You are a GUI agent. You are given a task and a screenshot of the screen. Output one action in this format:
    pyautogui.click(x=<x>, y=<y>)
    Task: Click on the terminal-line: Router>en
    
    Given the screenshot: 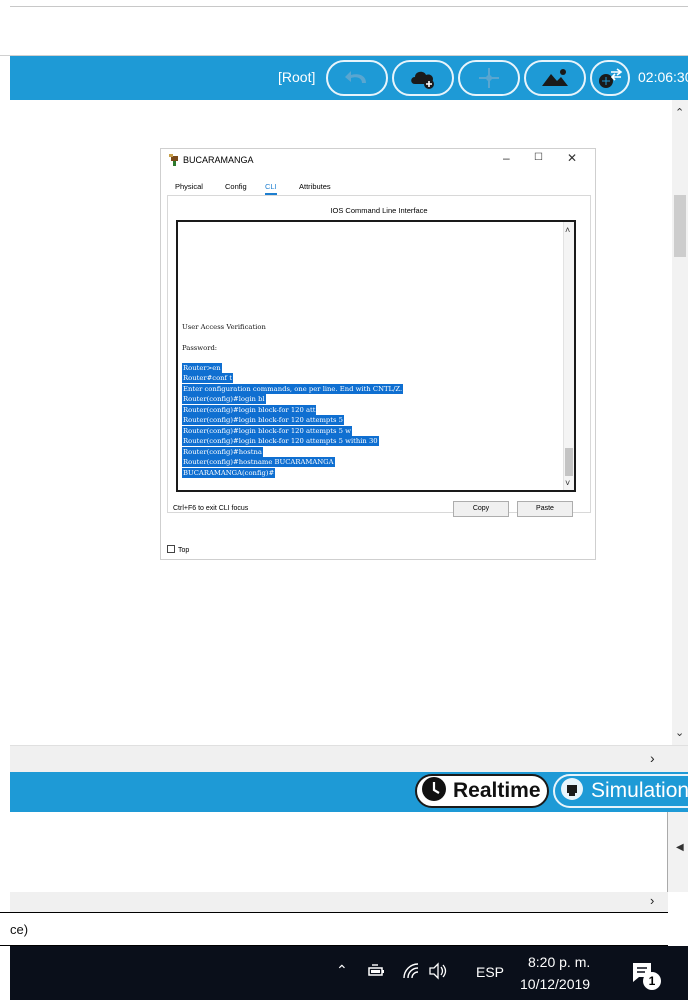 What is the action you would take?
    pyautogui.click(x=202, y=368)
    